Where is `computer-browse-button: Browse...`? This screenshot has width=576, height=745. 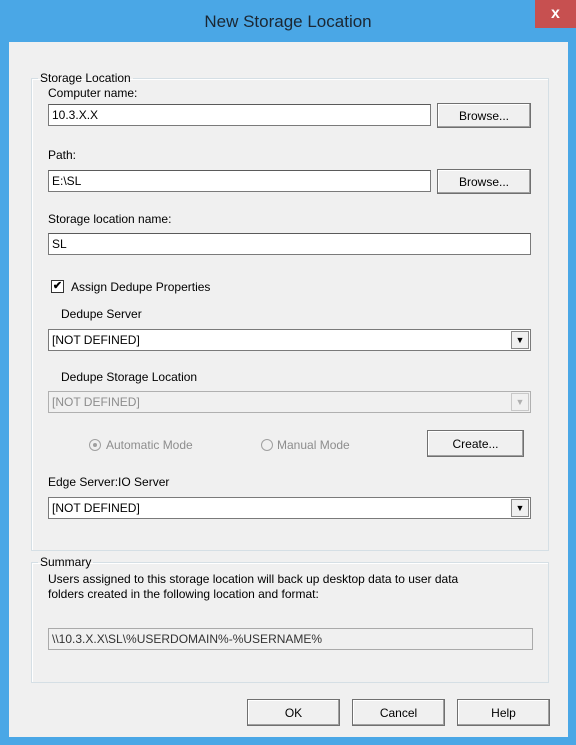 computer-browse-button: Browse... is located at coordinates (484, 115).